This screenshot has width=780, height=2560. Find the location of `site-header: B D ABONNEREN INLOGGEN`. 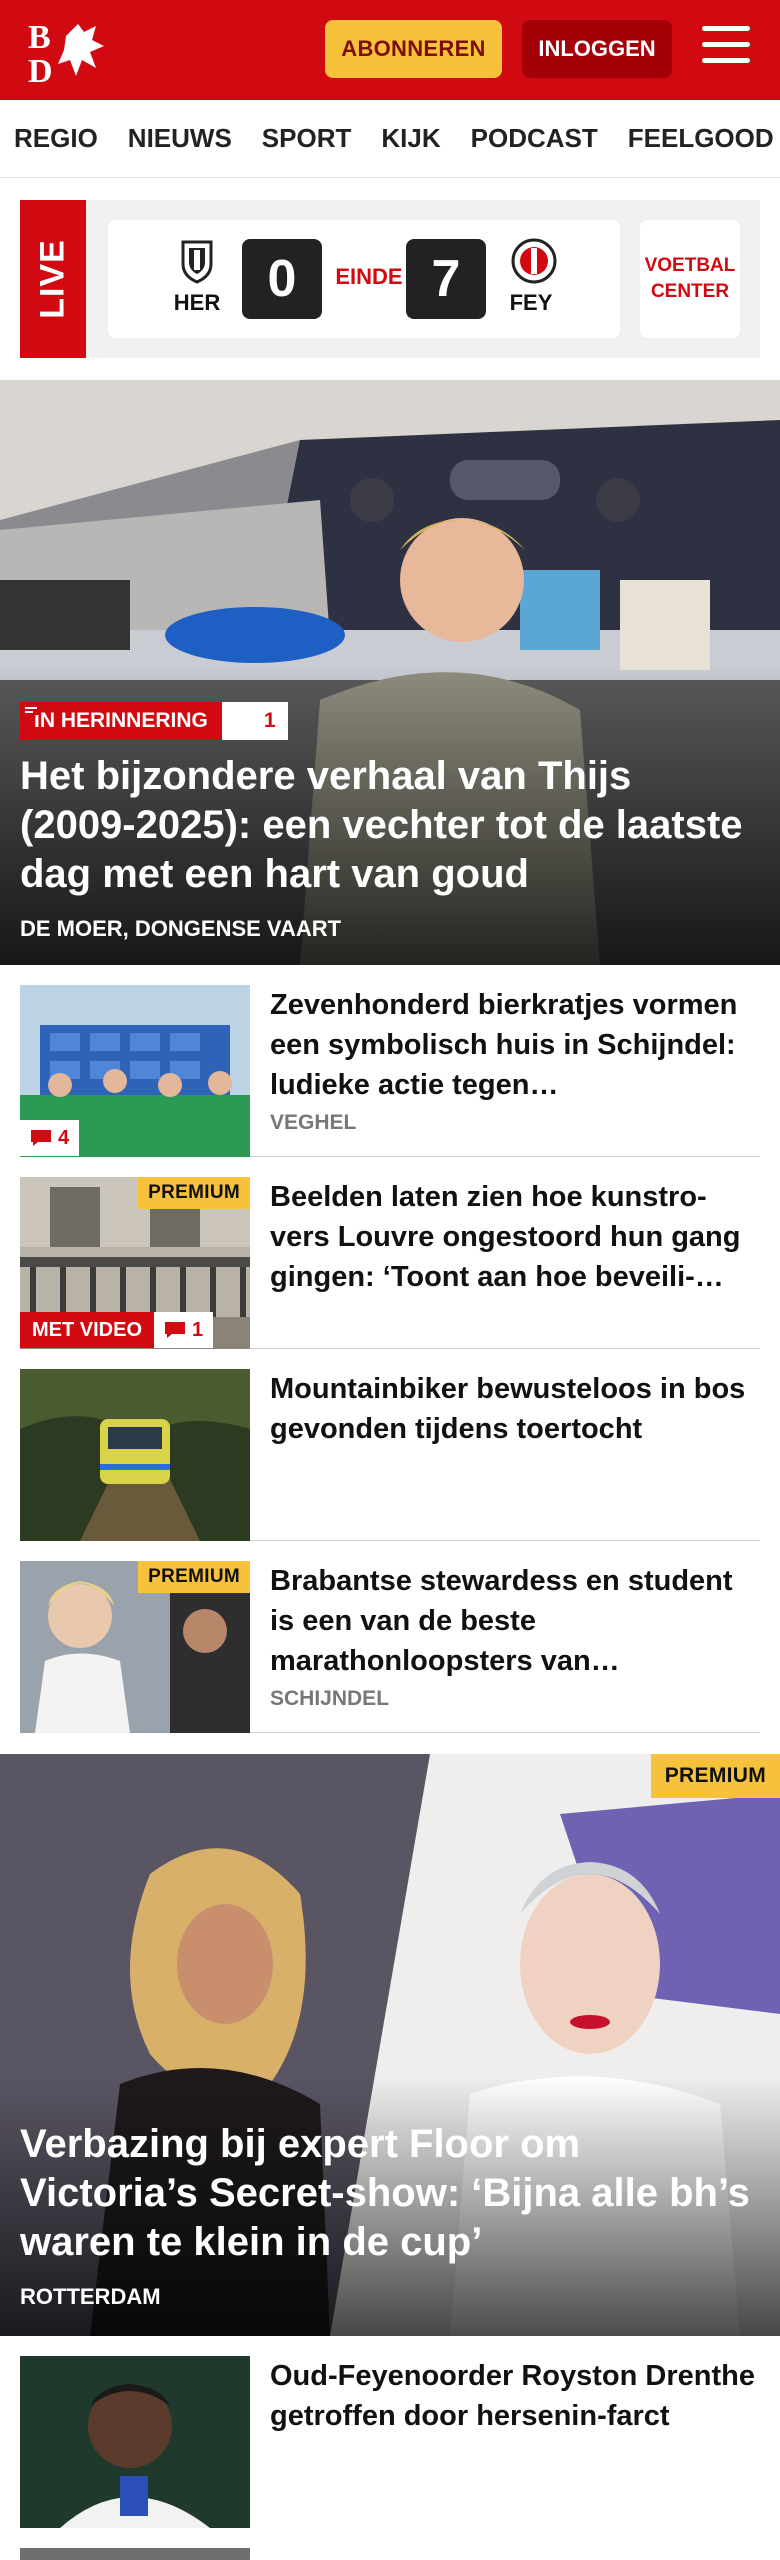

site-header: B D ABONNEREN INLOGGEN is located at coordinates (390, 50).